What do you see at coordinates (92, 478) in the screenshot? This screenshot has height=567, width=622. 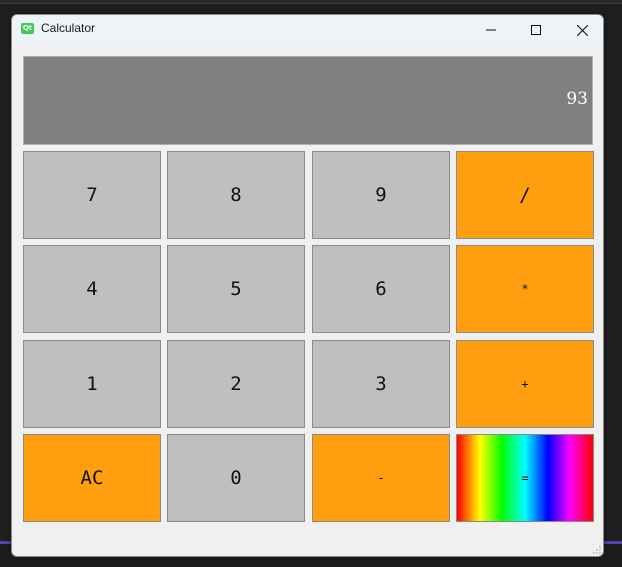 I see `key-clear: AC` at bounding box center [92, 478].